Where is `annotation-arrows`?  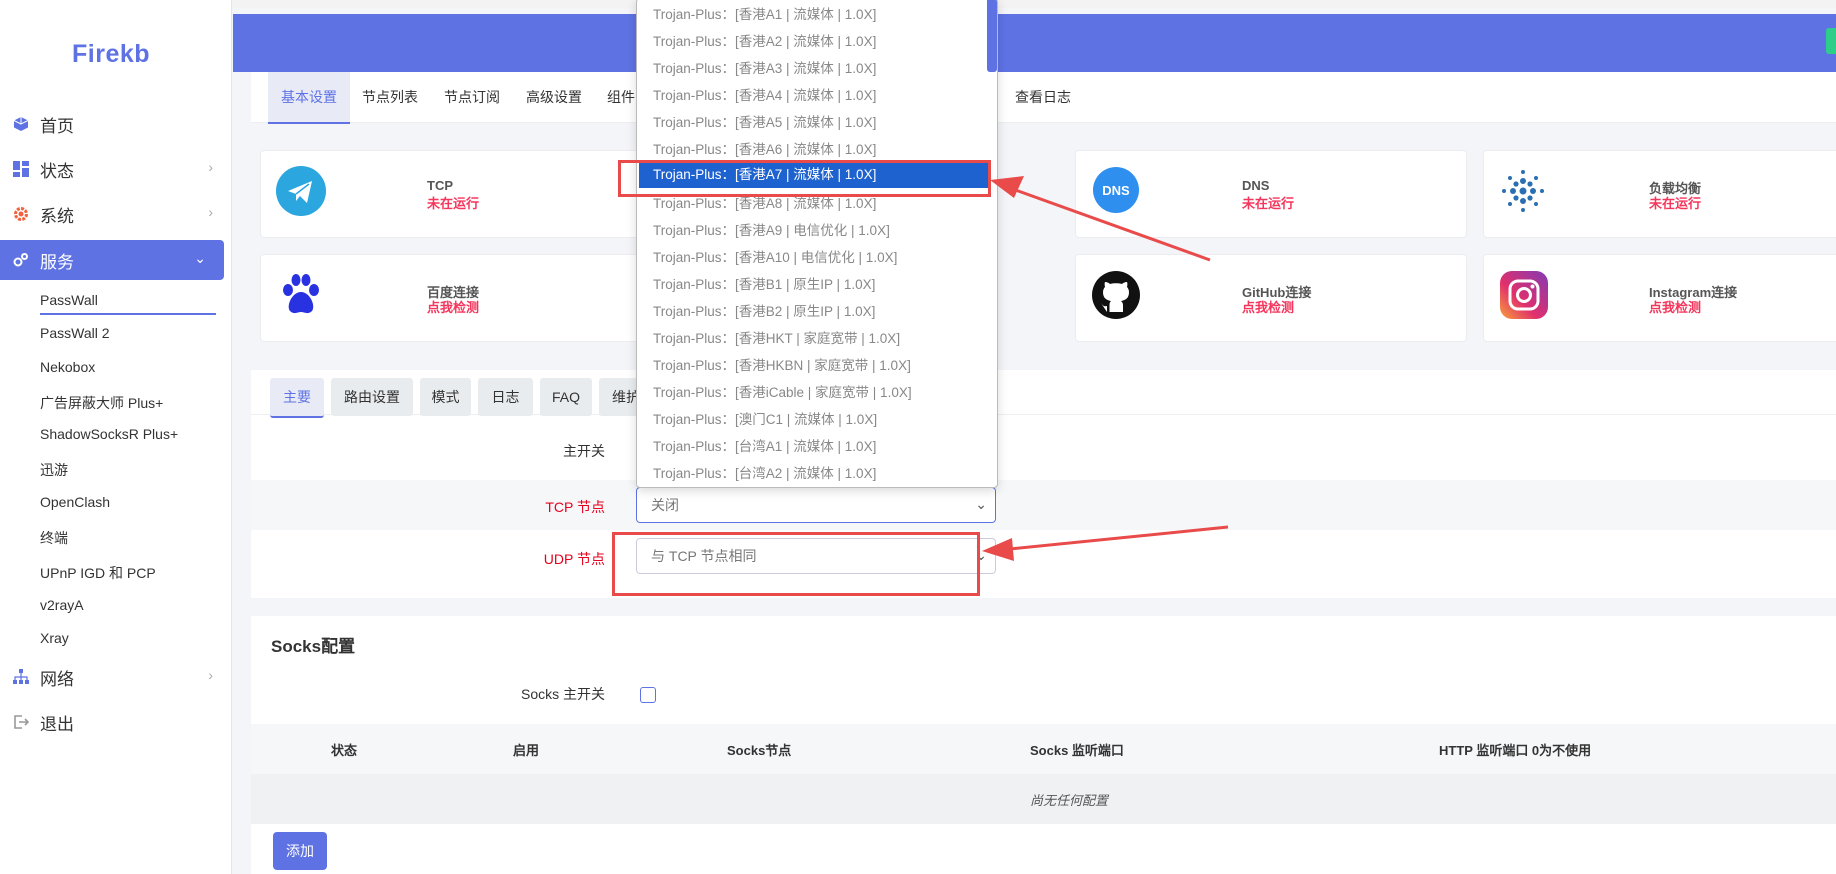 annotation-arrows is located at coordinates (1105, 368).